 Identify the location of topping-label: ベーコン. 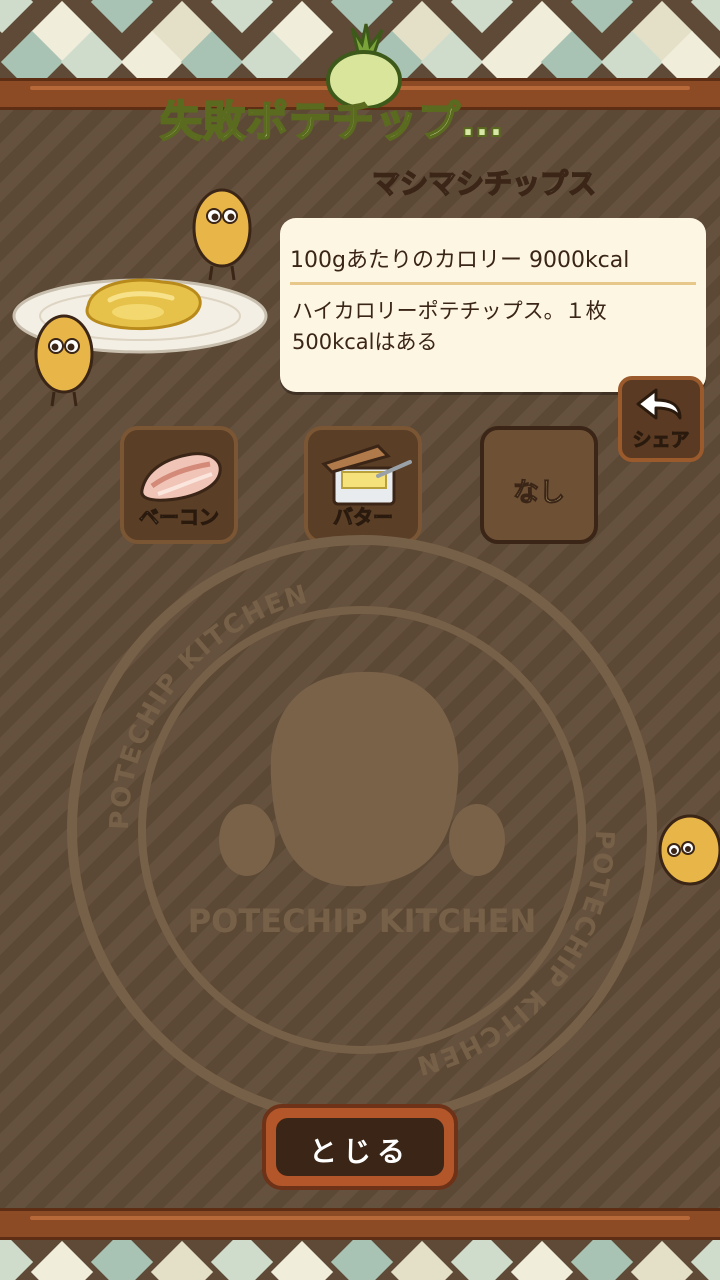
(179, 517).